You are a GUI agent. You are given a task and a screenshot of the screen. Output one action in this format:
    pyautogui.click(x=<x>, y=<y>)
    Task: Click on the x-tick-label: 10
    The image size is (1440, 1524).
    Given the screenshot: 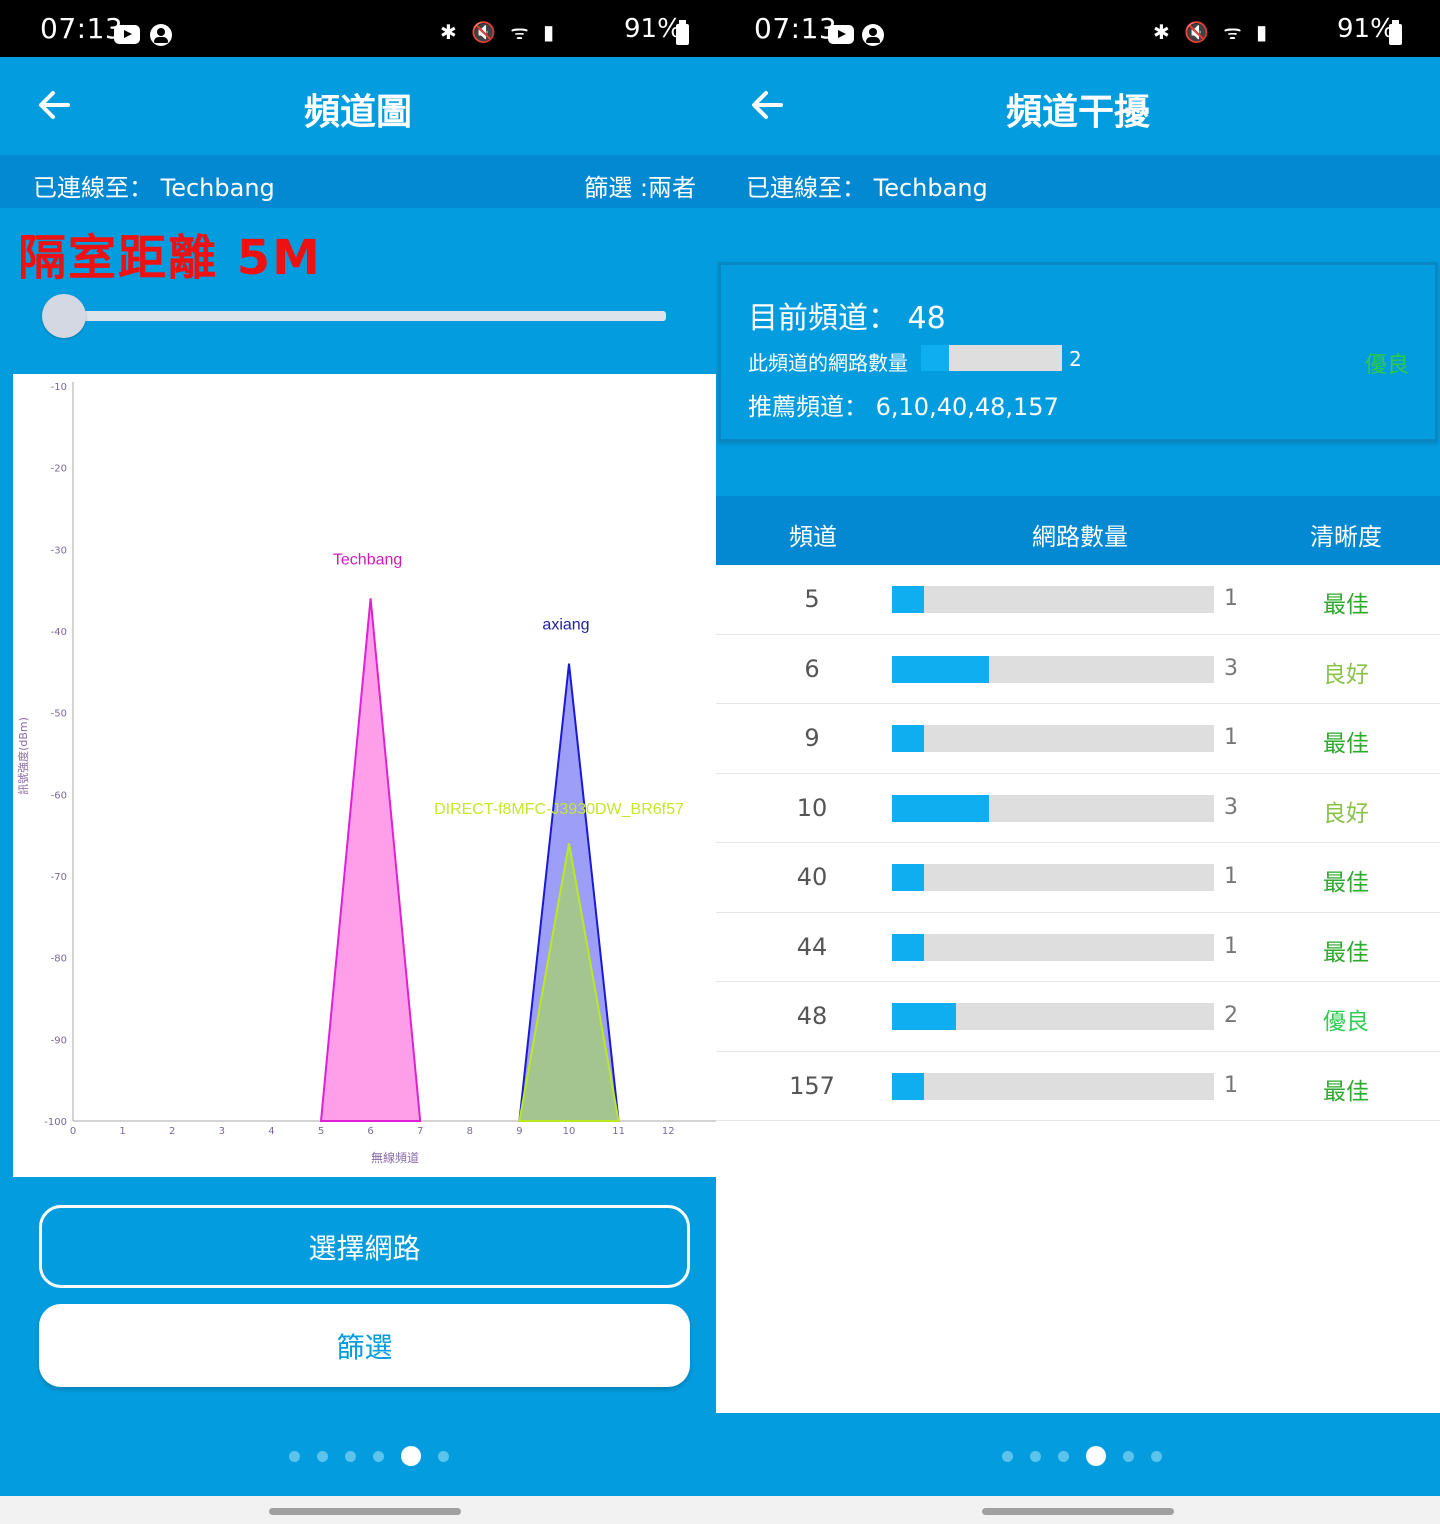 What is the action you would take?
    pyautogui.click(x=569, y=1131)
    